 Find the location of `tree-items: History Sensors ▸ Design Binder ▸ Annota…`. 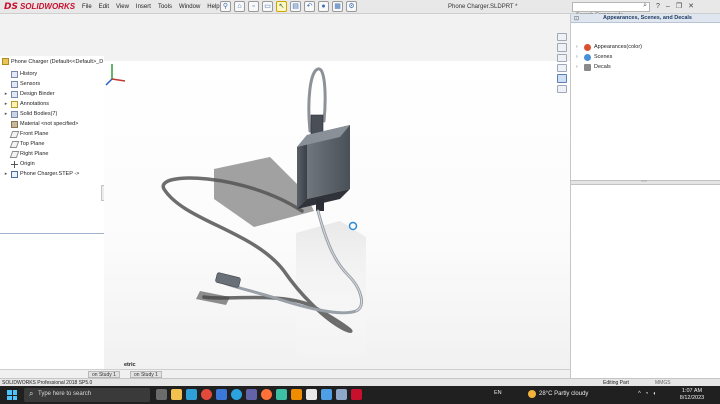

tree-items: History Sensors ▸ Design Binder ▸ Annota… is located at coordinates (53, 124).